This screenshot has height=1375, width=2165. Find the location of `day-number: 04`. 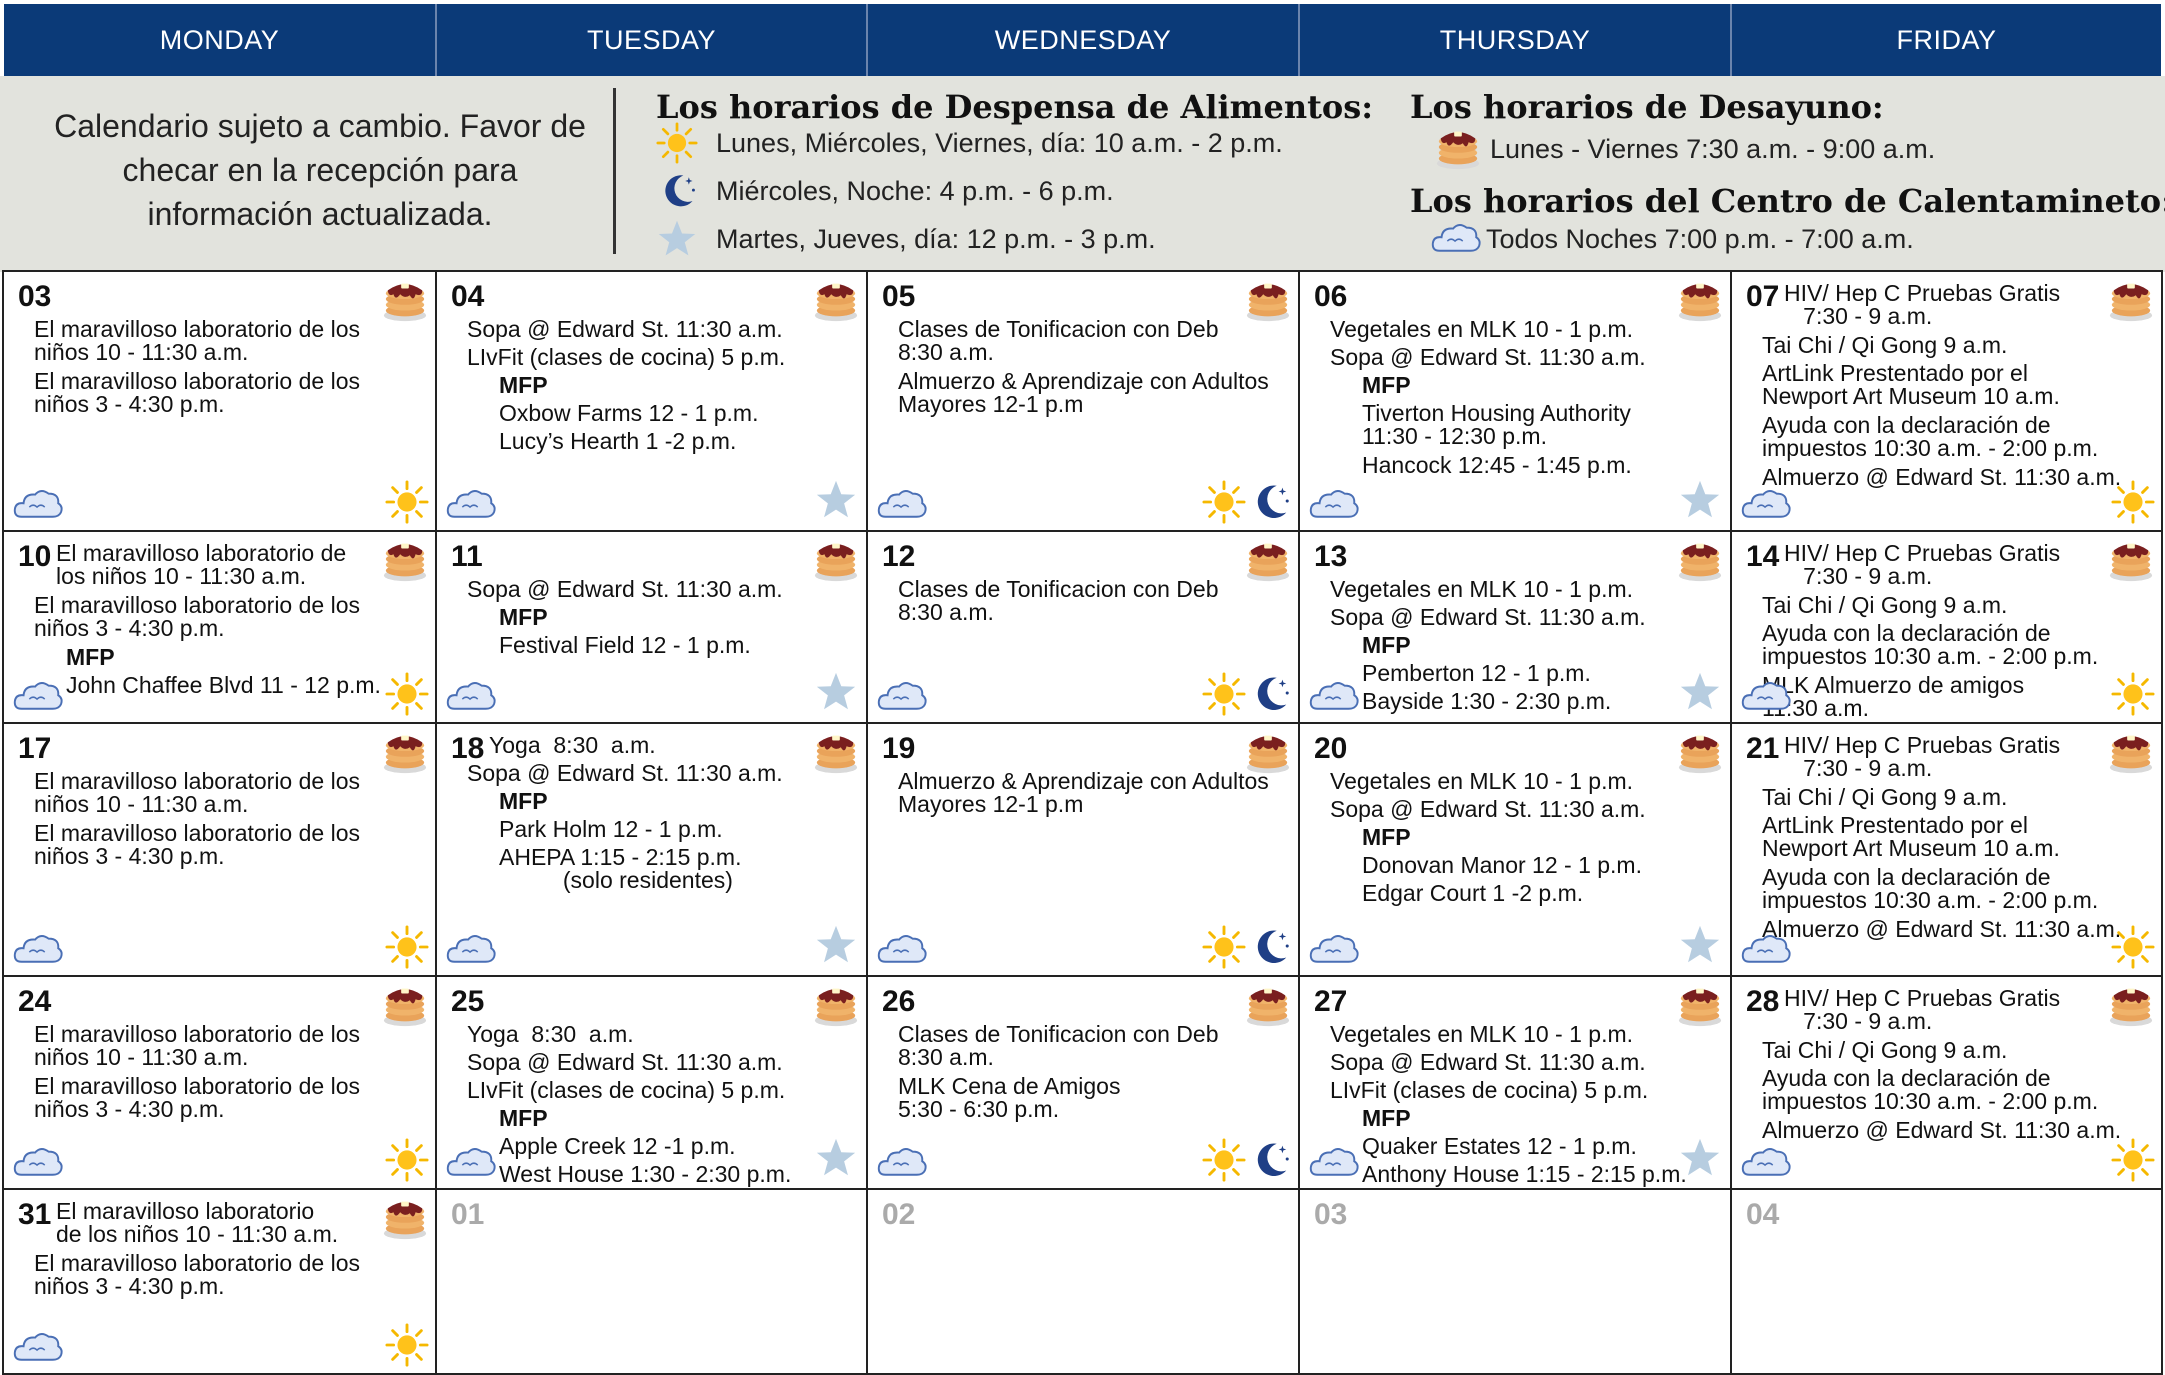

day-number: 04 is located at coordinates (1763, 1214).